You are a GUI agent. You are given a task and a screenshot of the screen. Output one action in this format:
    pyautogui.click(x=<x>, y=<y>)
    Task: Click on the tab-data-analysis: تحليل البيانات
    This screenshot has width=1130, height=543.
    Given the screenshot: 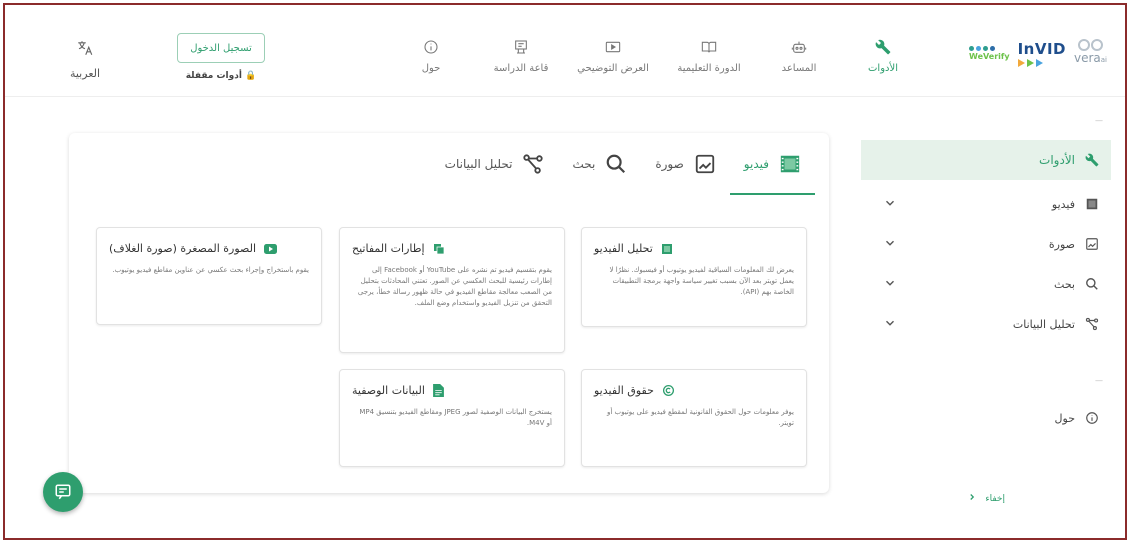 What is the action you would take?
    pyautogui.click(x=495, y=164)
    